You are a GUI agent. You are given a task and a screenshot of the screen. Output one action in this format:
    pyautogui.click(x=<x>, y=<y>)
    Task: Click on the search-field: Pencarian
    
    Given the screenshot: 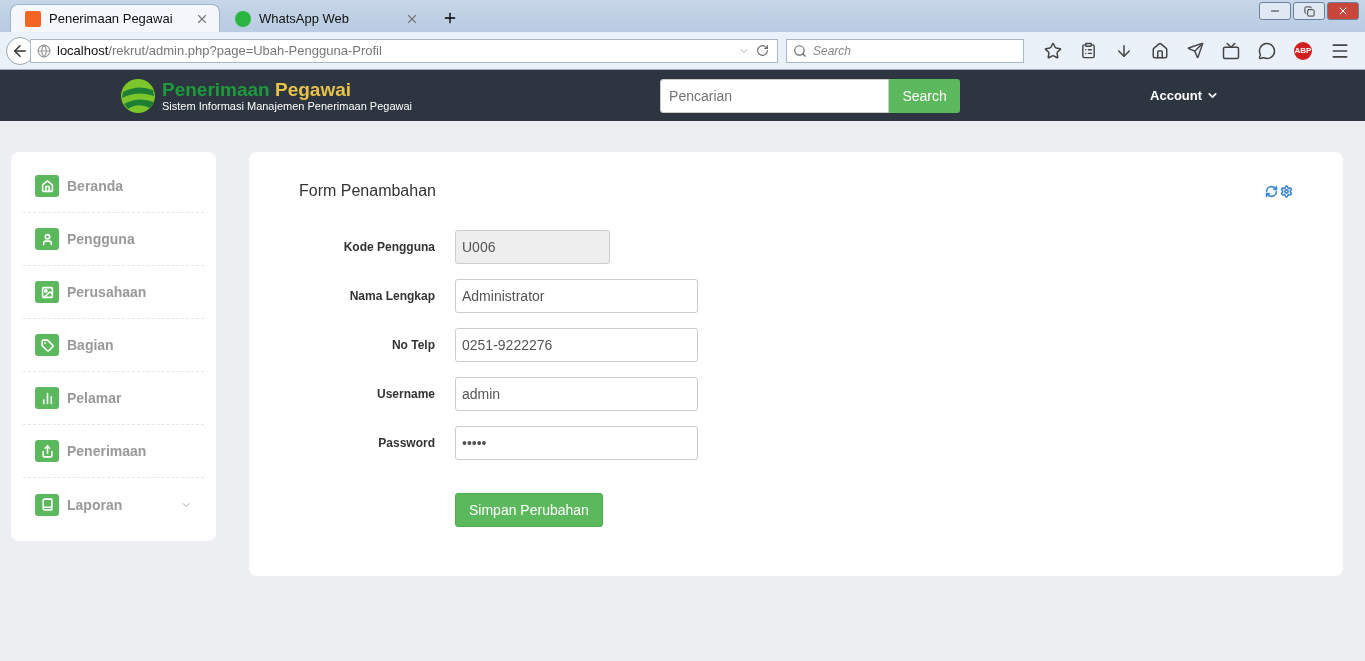 What is the action you would take?
    pyautogui.click(x=775, y=95)
    